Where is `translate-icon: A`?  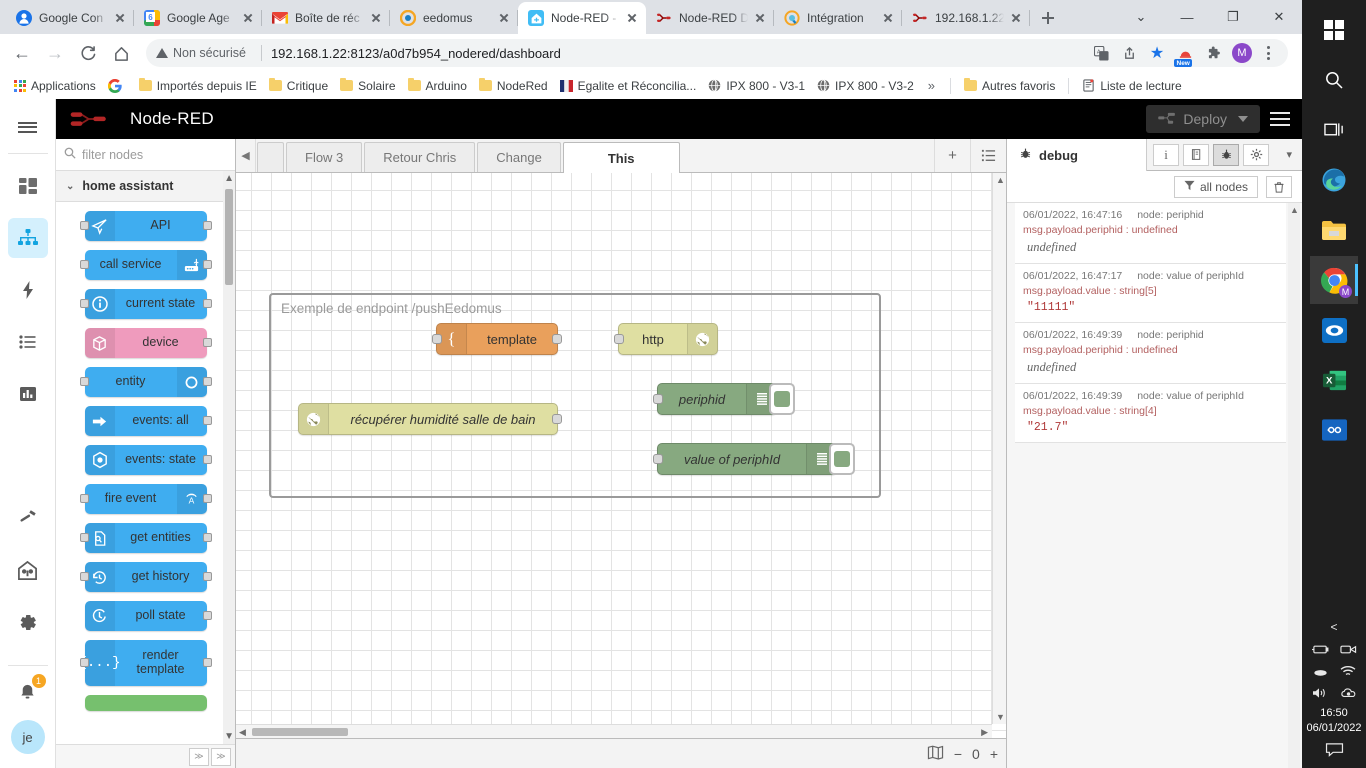
translate-icon: A is located at coordinates (1101, 53).